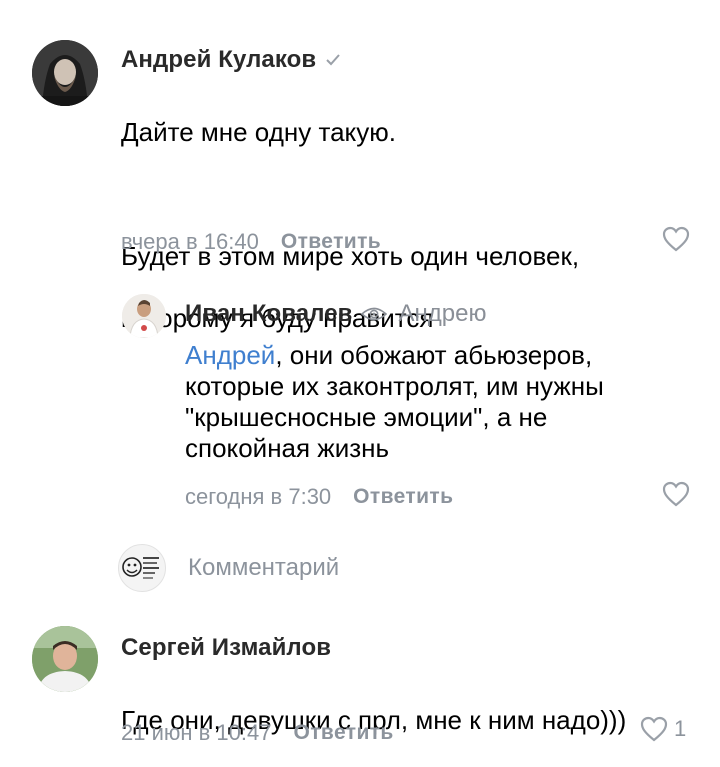  What do you see at coordinates (226, 648) in the screenshot?
I see `author-name: Сергей Измайлов` at bounding box center [226, 648].